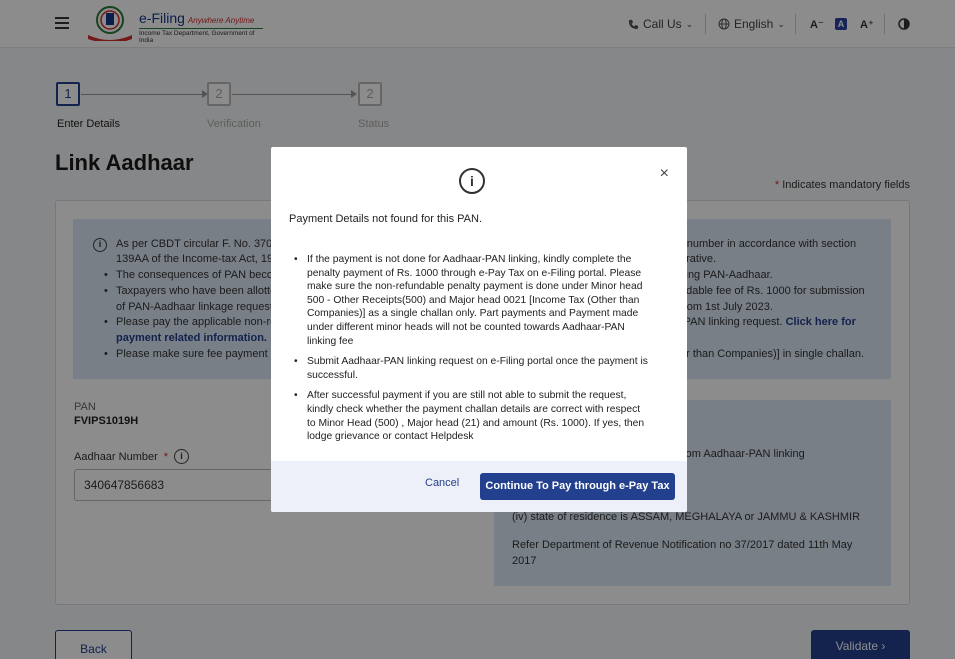 The height and width of the screenshot is (659, 955). Describe the element at coordinates (442, 483) in the screenshot. I see `cancel-button: Cancel` at that location.